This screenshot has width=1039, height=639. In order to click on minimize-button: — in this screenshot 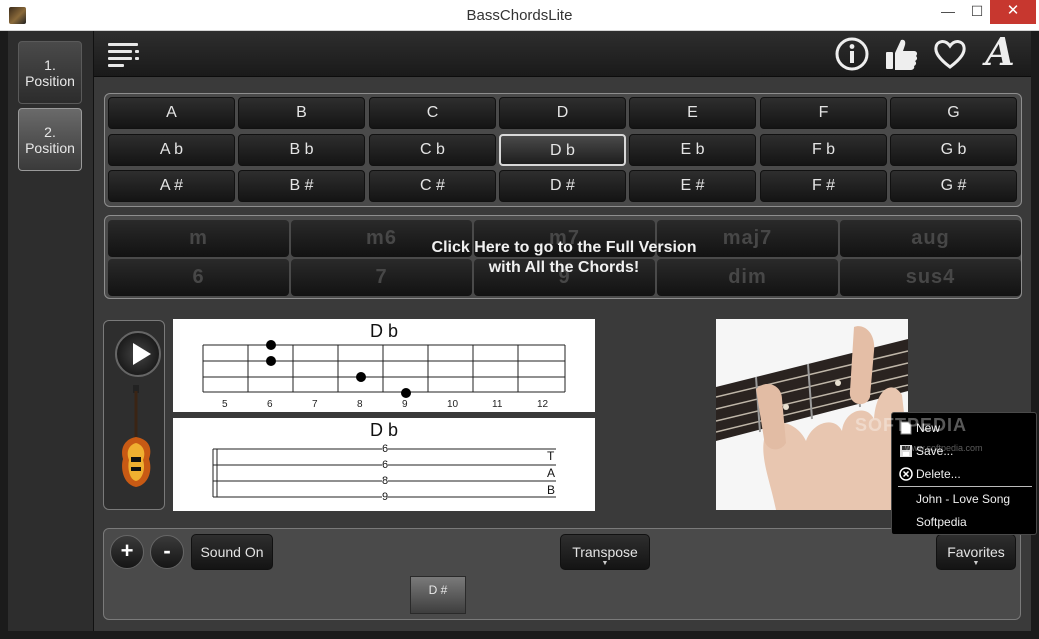, I will do `click(948, 12)`.